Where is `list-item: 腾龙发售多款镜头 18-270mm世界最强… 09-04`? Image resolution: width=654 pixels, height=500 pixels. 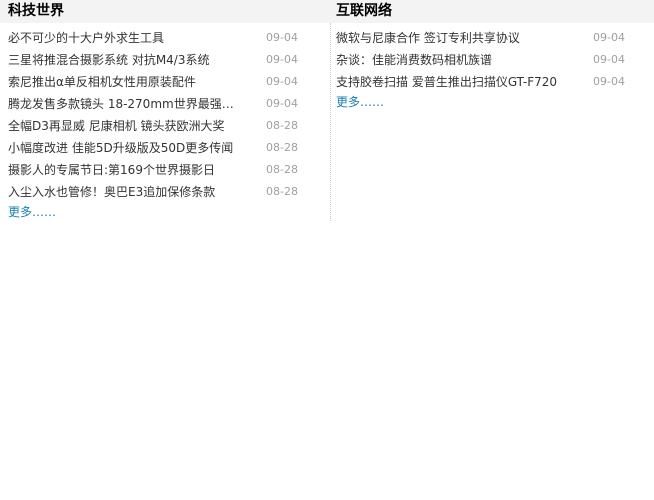 list-item: 腾龙发售多款镜头 18-270mm世界最强… 09-04 is located at coordinates (165, 104).